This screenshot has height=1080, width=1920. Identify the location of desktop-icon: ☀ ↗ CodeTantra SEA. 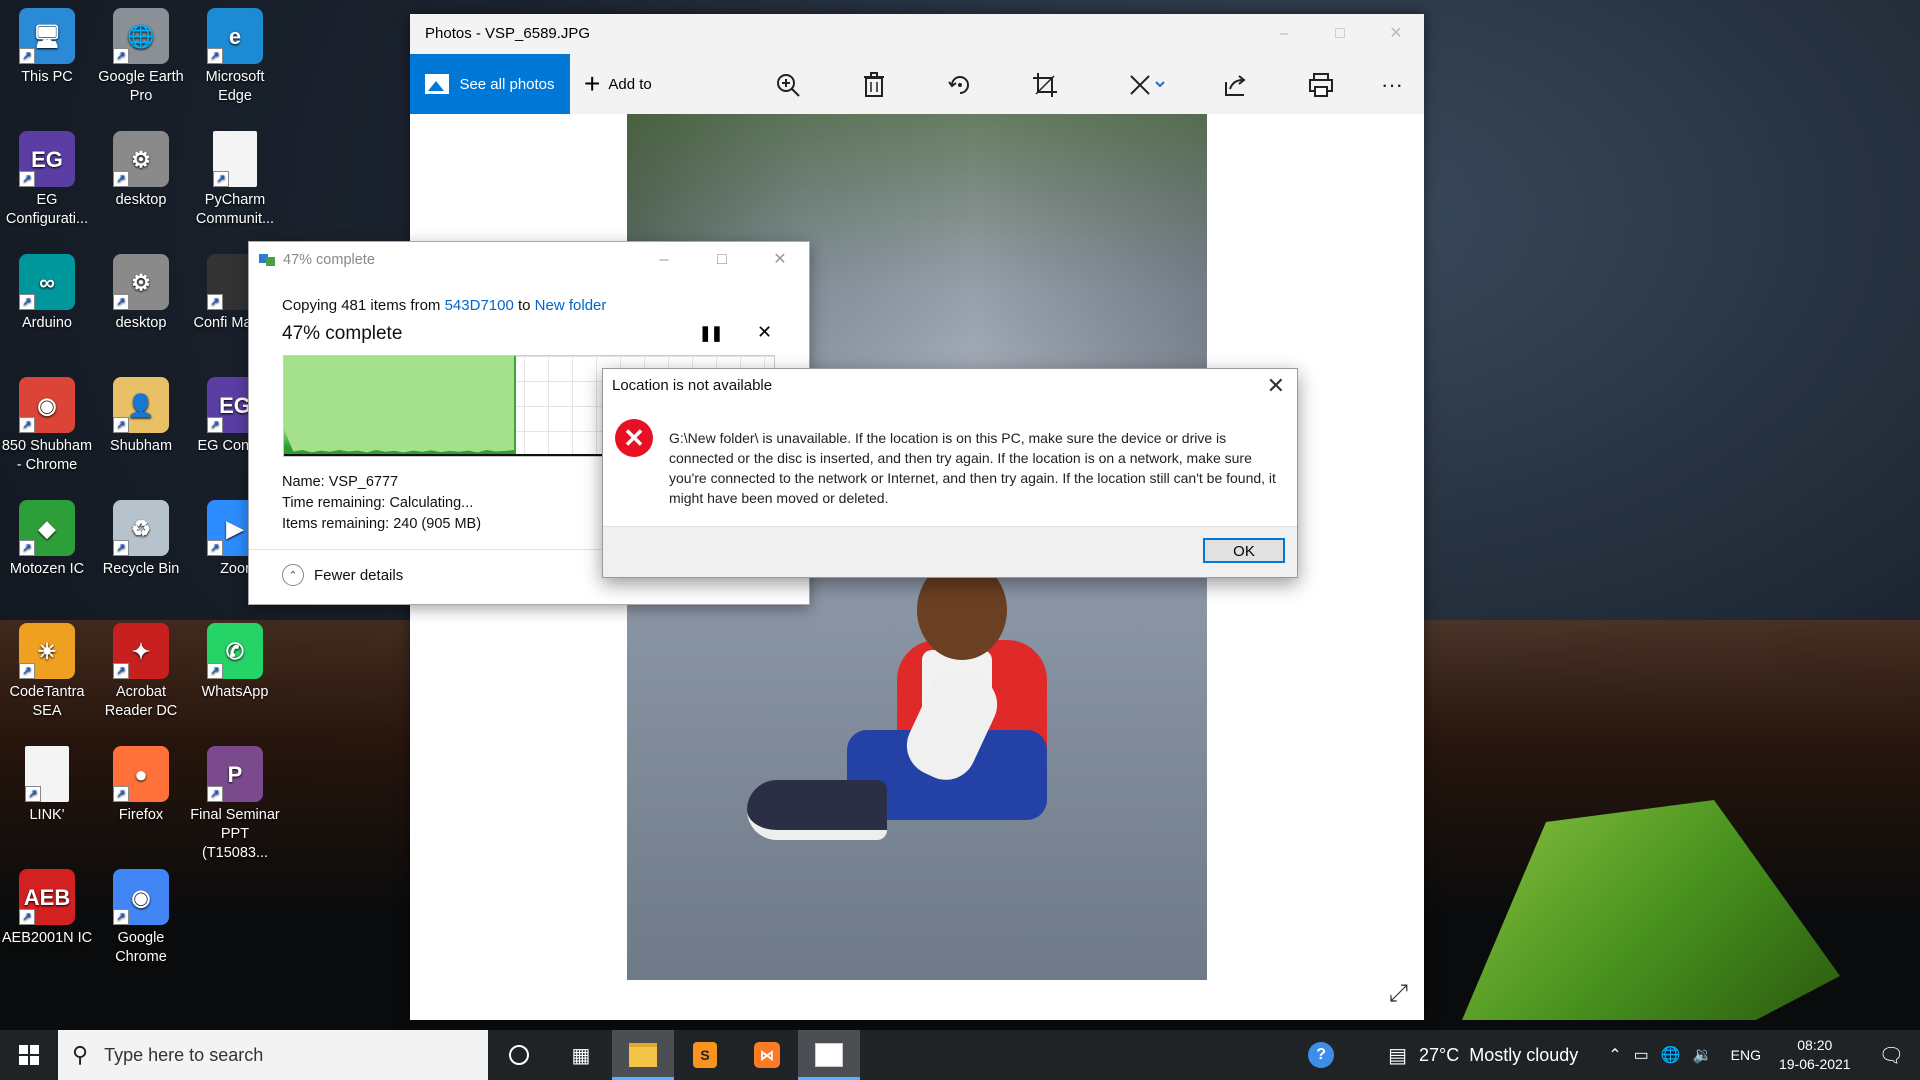
(47, 669).